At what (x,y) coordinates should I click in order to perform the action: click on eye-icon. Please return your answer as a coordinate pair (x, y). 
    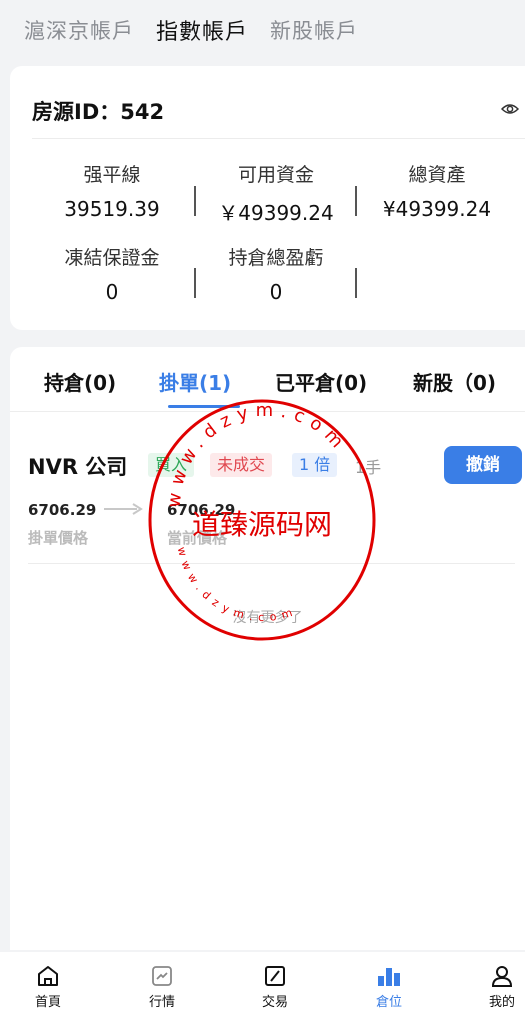
    Looking at the image, I should click on (510, 109).